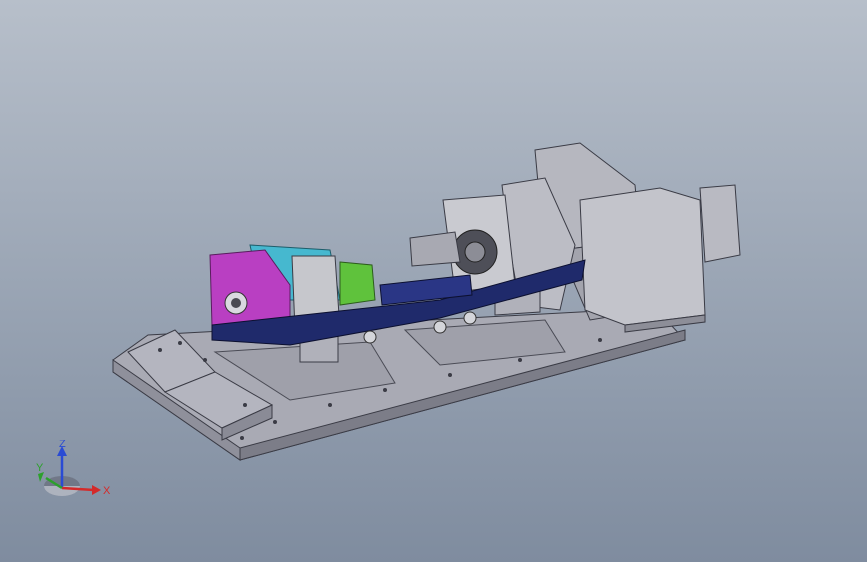 The width and height of the screenshot is (867, 562). I want to click on z-axis-label: Z, so click(62, 445).